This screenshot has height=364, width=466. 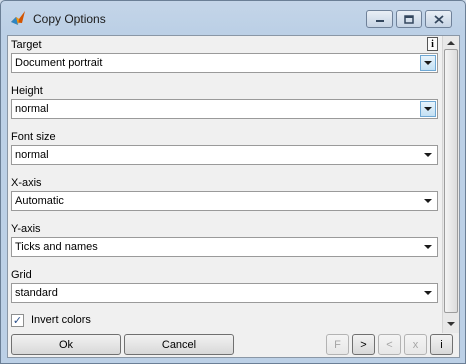 What do you see at coordinates (224, 155) in the screenshot?
I see `font-size-dropdown: normal` at bounding box center [224, 155].